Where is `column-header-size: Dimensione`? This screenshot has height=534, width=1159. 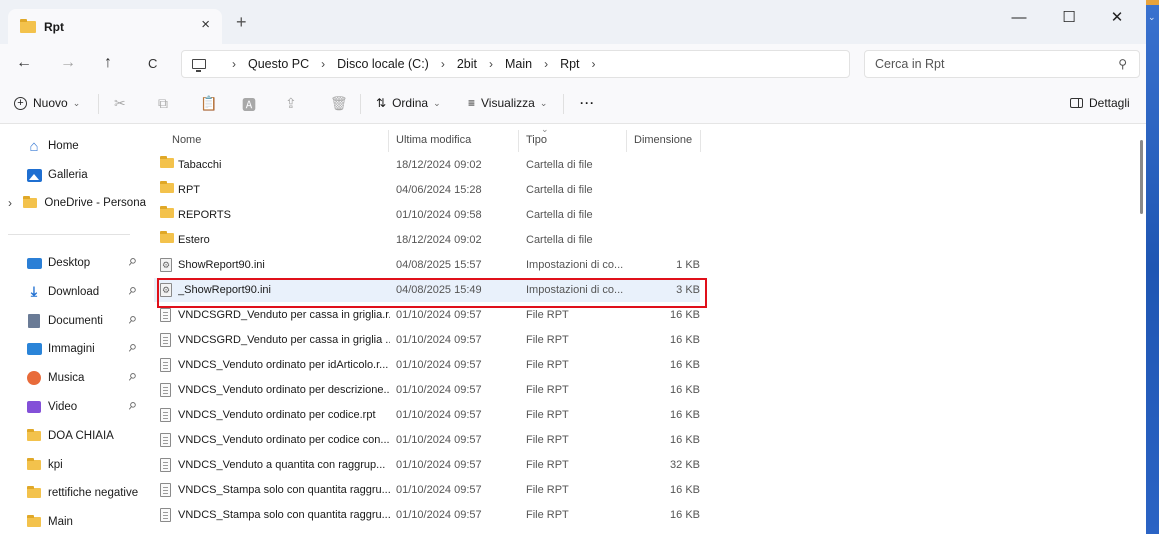 column-header-size: Dimensione is located at coordinates (663, 140).